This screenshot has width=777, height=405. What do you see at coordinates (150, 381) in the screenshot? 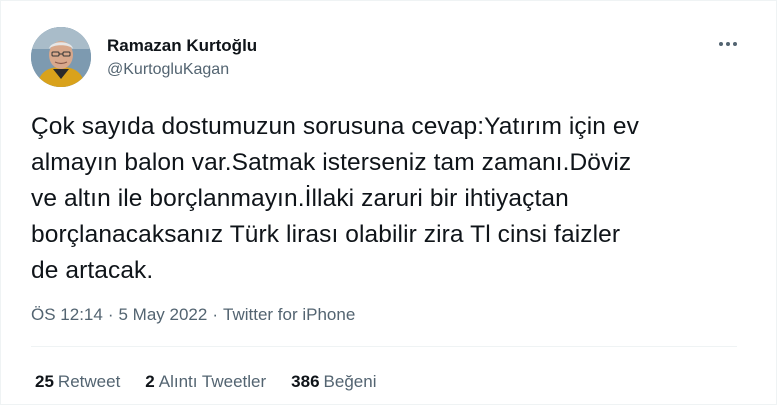
I see `quotes-count: 2` at bounding box center [150, 381].